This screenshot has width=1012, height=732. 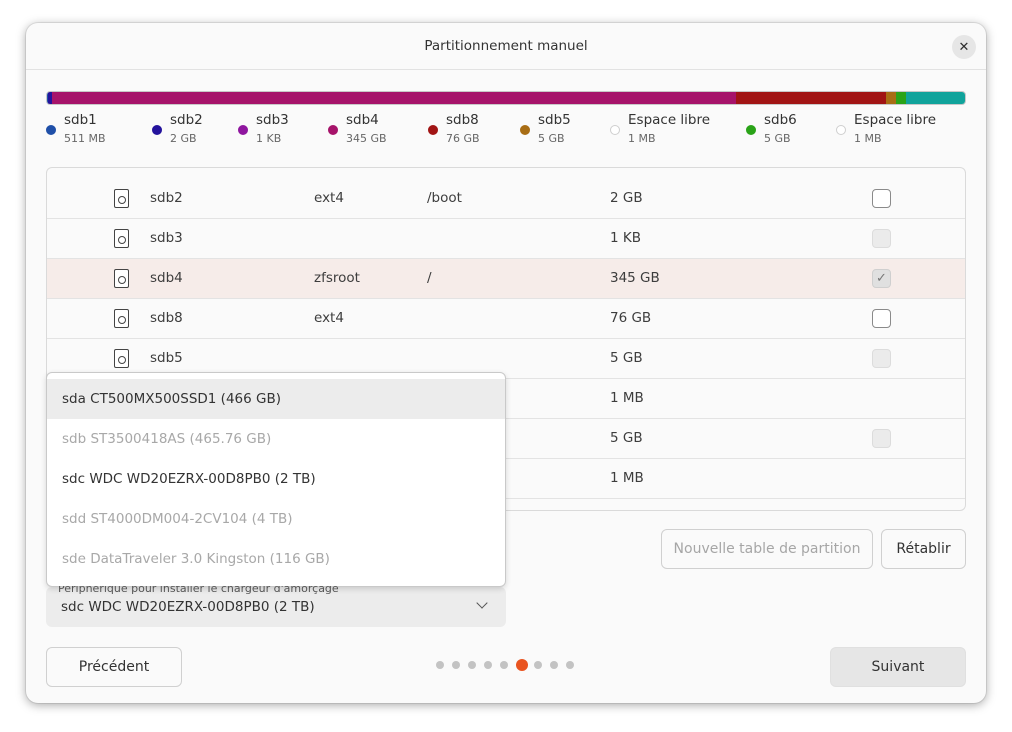 What do you see at coordinates (188, 607) in the screenshot?
I see `bootloader-device-value: sdc WDC WD20EZRX-00D8PB0 (2 TB)` at bounding box center [188, 607].